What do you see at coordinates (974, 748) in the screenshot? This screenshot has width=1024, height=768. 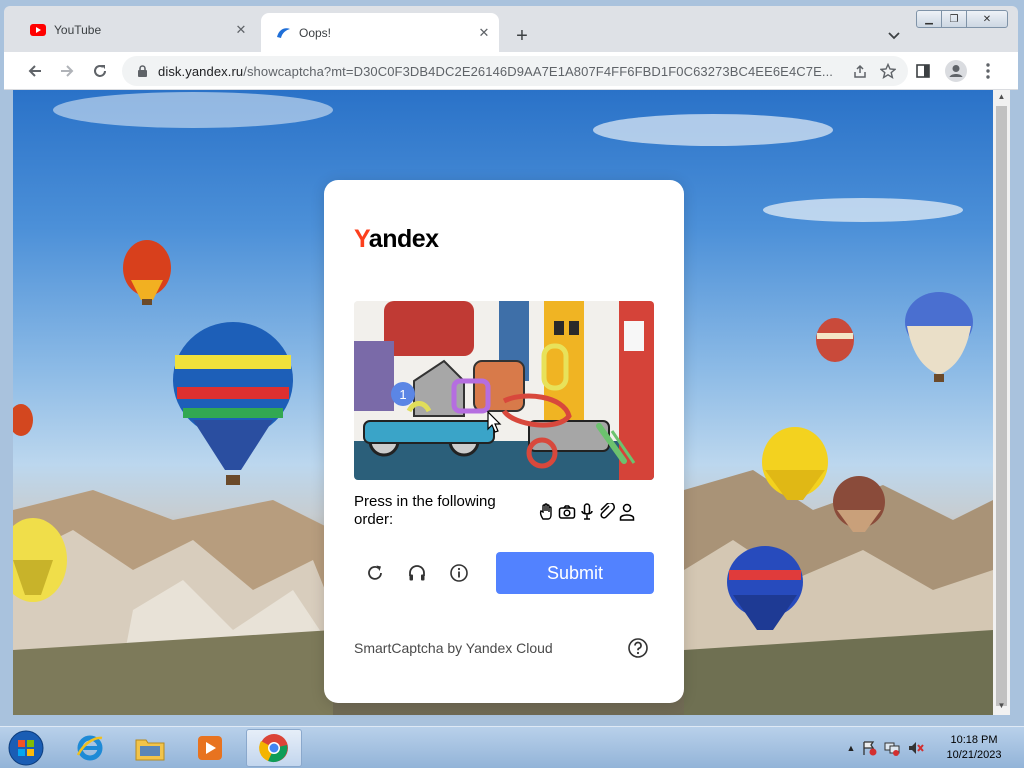 I see `taskbar-clock: 10:18 PM 10/21/2023` at bounding box center [974, 748].